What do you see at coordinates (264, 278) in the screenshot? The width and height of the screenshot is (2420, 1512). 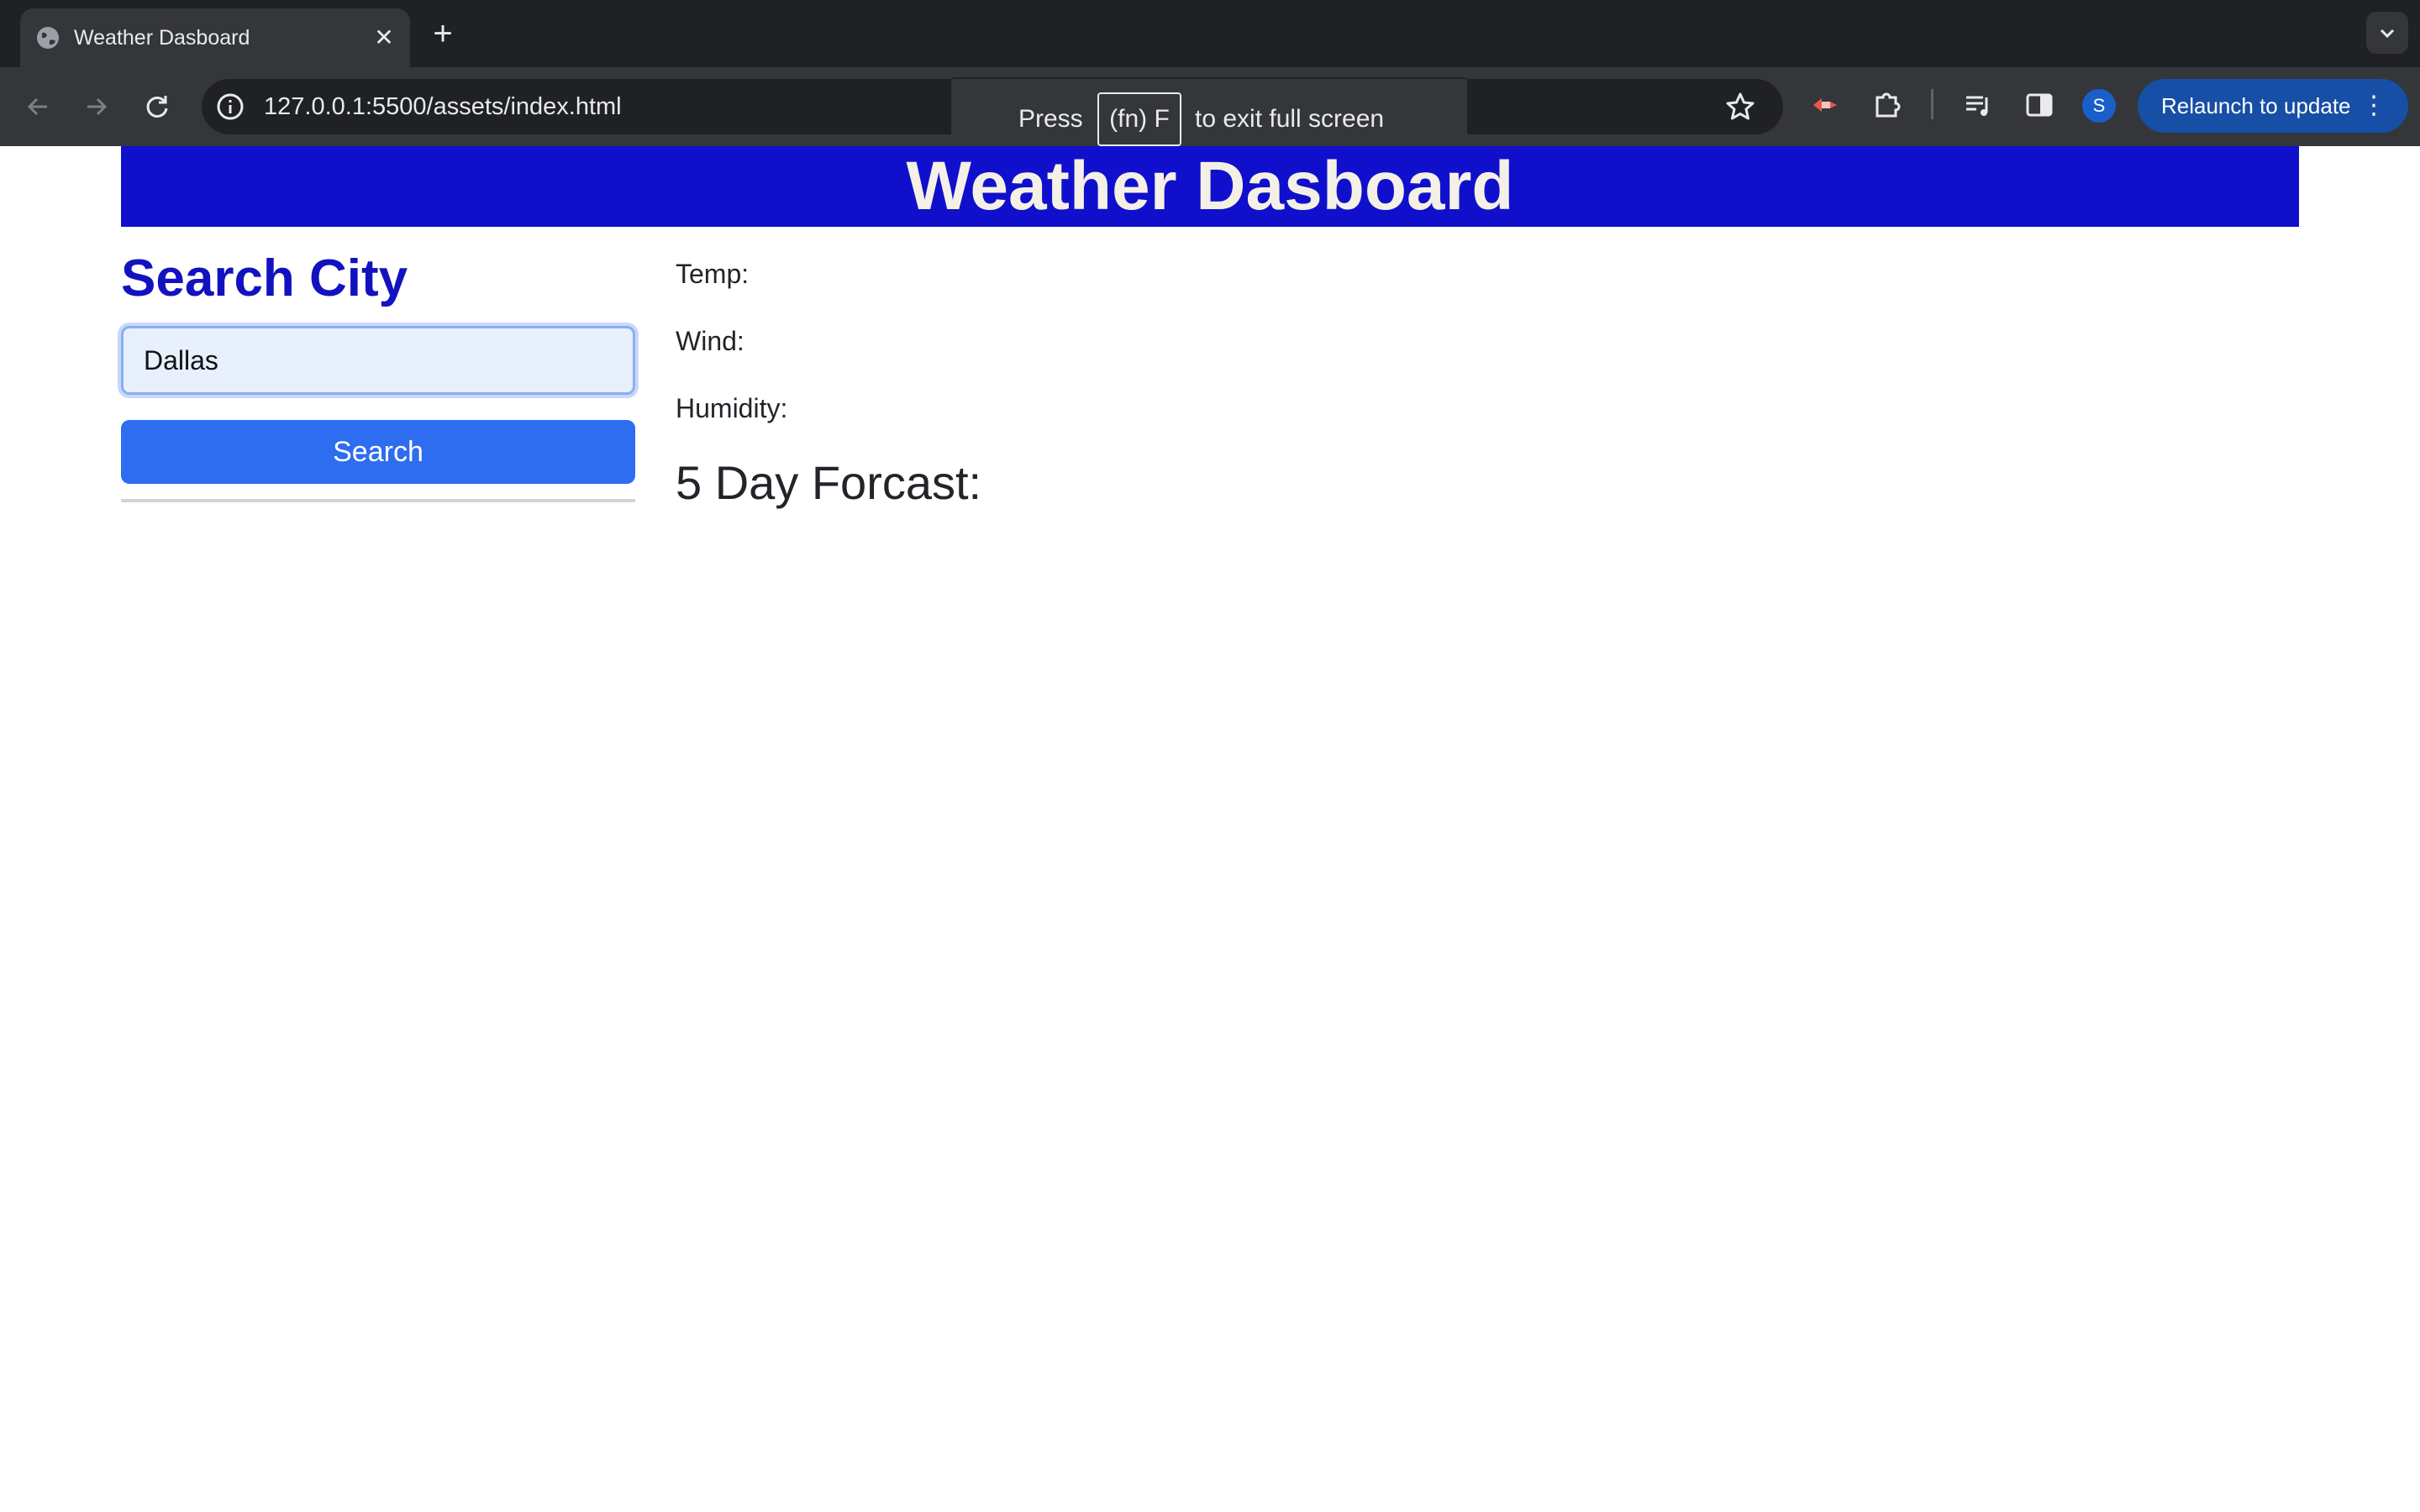 I see `search-city-heading: Search City` at bounding box center [264, 278].